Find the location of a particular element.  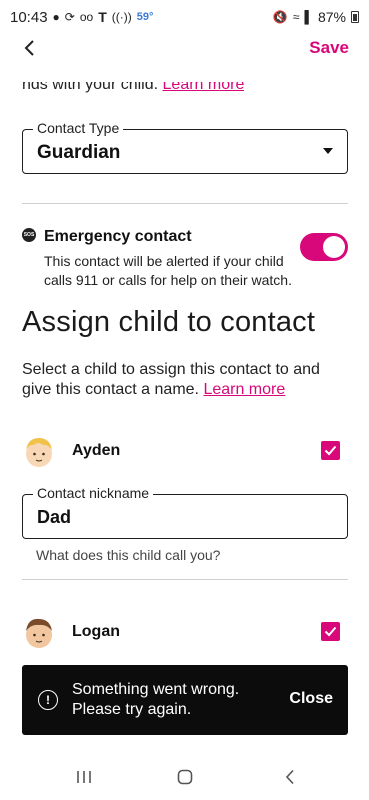

status-left: 10:43 ● ⟳ oo T ((·)) 59° is located at coordinates (81, 17).